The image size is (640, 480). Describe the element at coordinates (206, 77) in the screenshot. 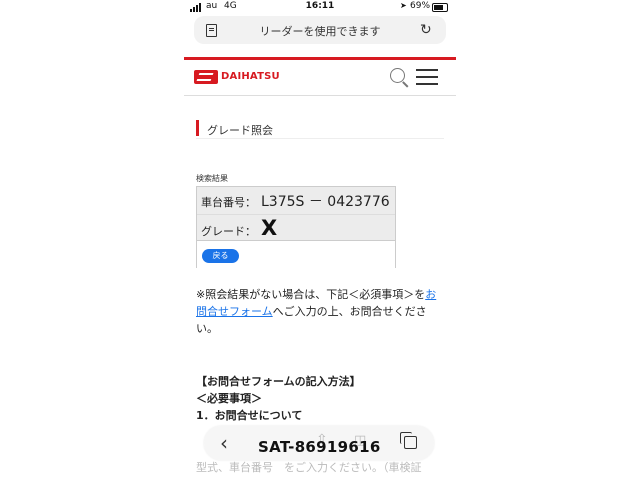

I see `daihatsu-logo-icon` at that location.